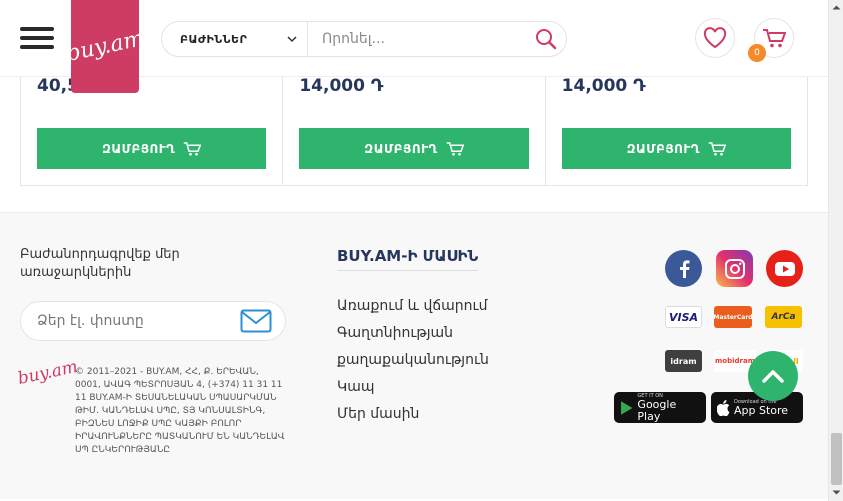  I want to click on chevron-up-icon, so click(773, 376).